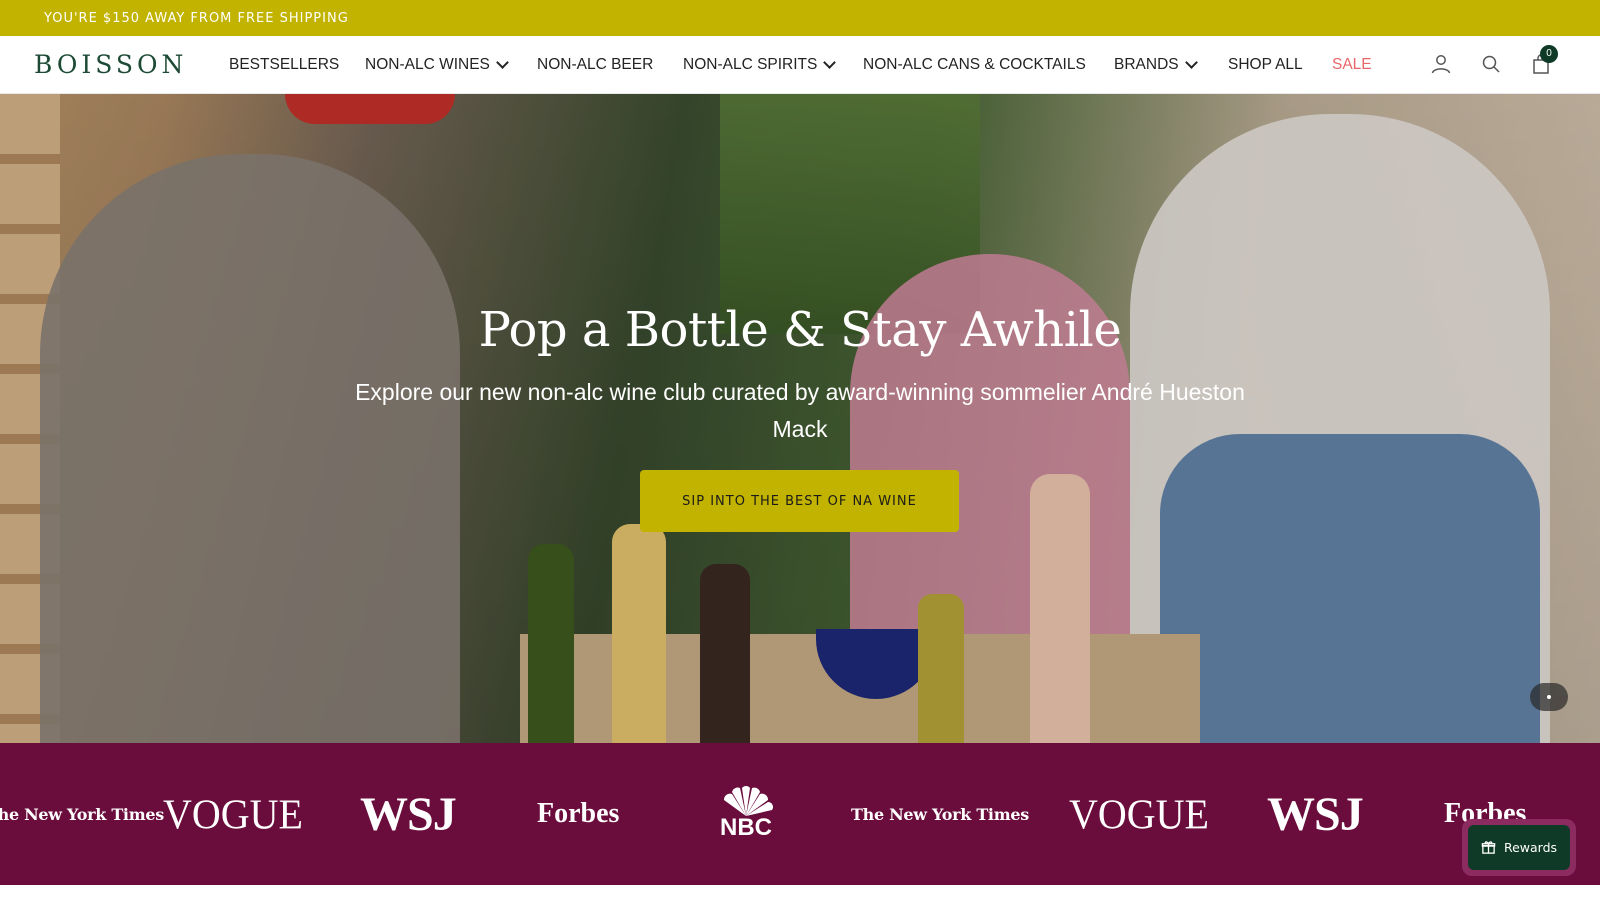 This screenshot has height=900, width=1600. I want to click on rewards-widget: Rewards, so click(1519, 847).